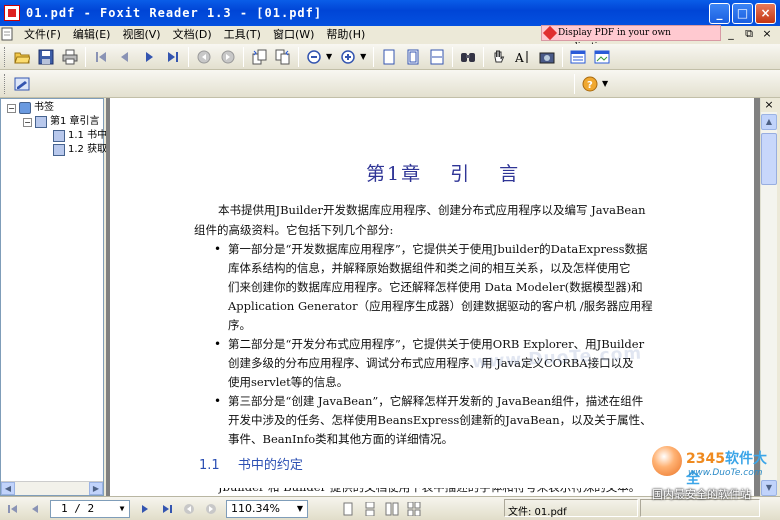 This screenshot has height=520, width=780. What do you see at coordinates (719, 13) in the screenshot?
I see `minimize-button: _` at bounding box center [719, 13].